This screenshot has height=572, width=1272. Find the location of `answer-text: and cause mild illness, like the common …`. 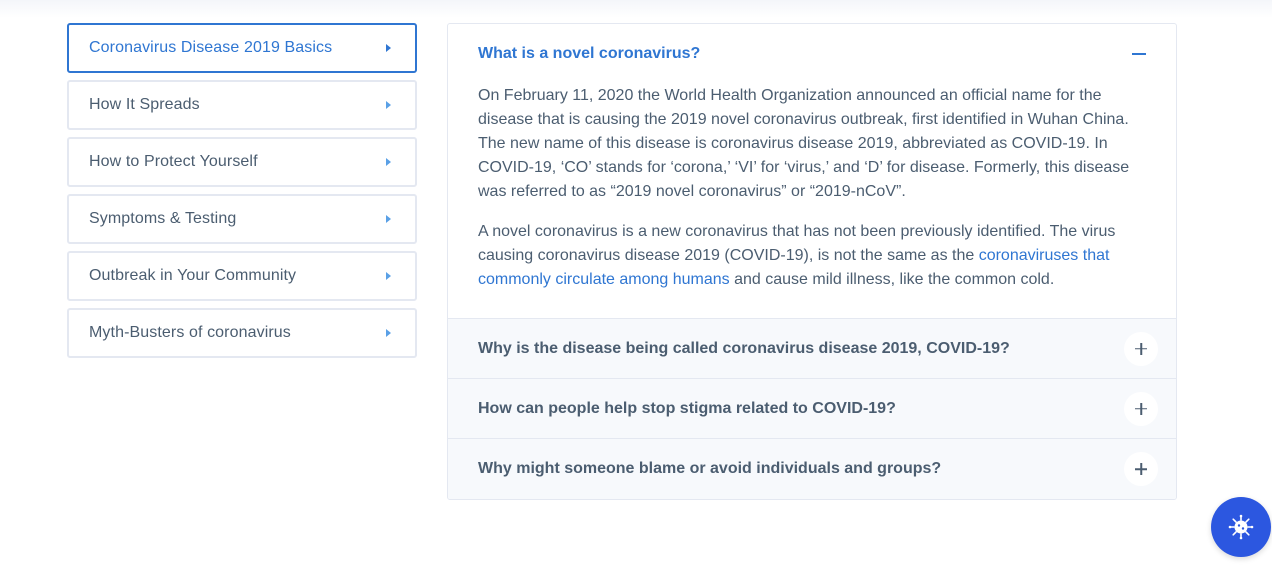

answer-text: and cause mild illness, like the common … is located at coordinates (892, 279).